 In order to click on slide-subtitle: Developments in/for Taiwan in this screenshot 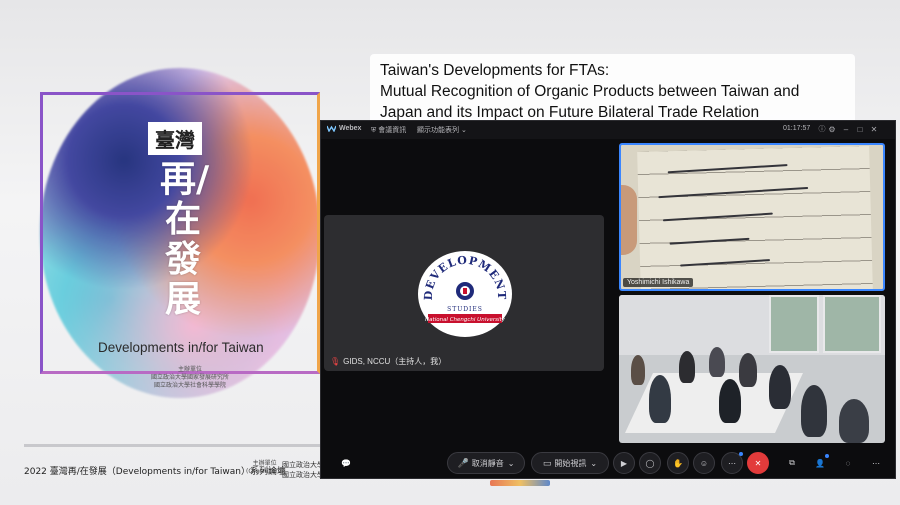, I will do `click(181, 347)`.